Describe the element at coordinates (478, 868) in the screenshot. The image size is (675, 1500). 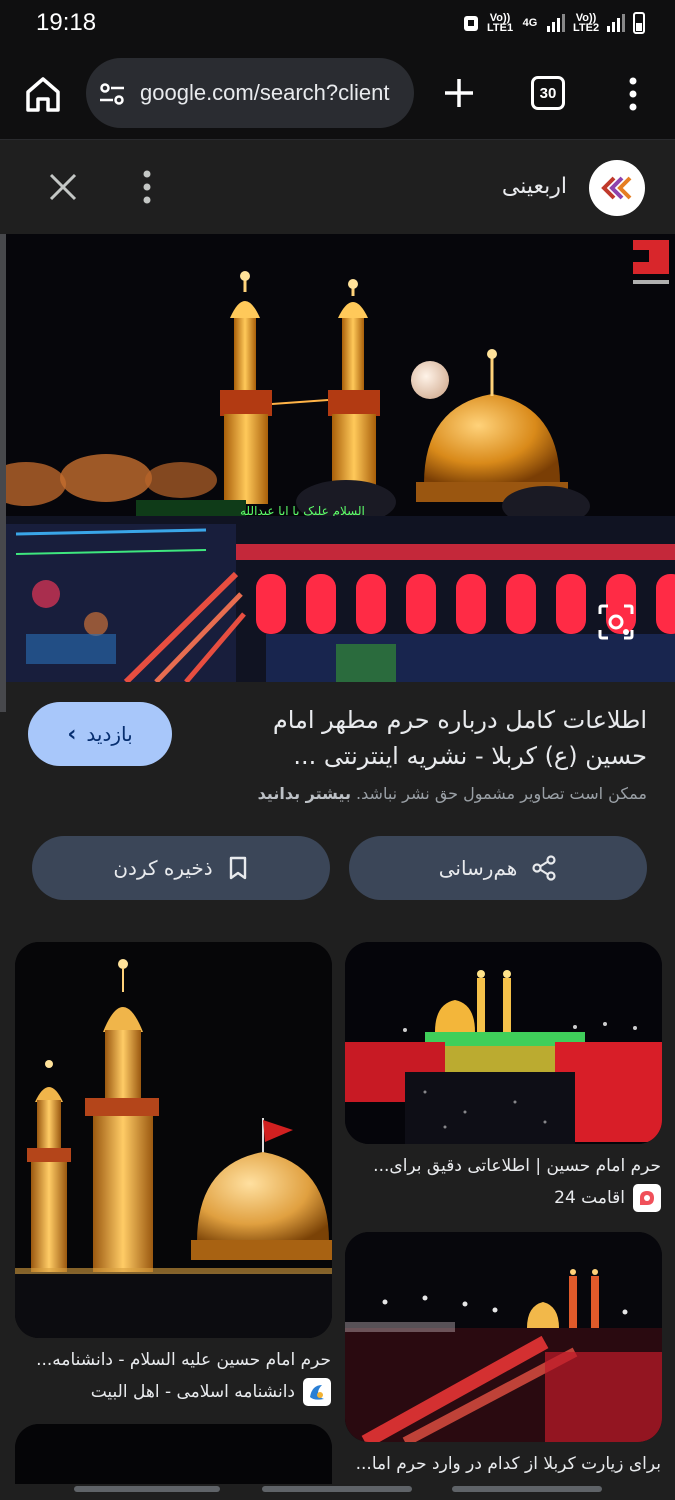
I see `share-label: هم‌رسانی` at that location.